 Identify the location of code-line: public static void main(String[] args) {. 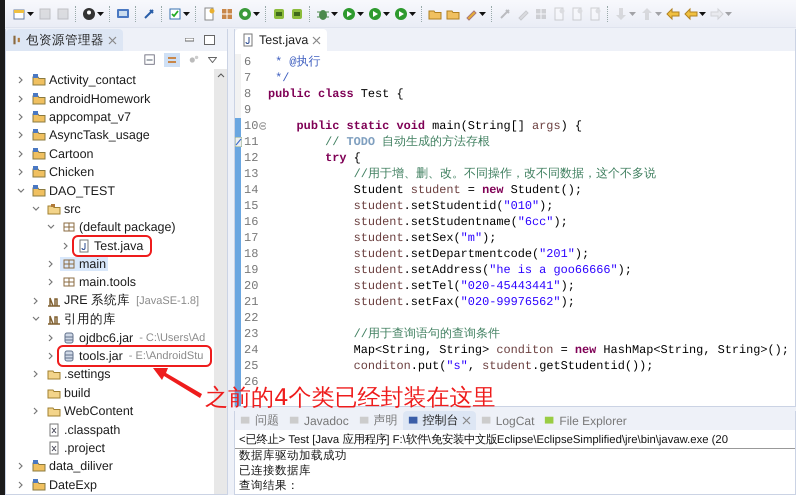
(439, 126).